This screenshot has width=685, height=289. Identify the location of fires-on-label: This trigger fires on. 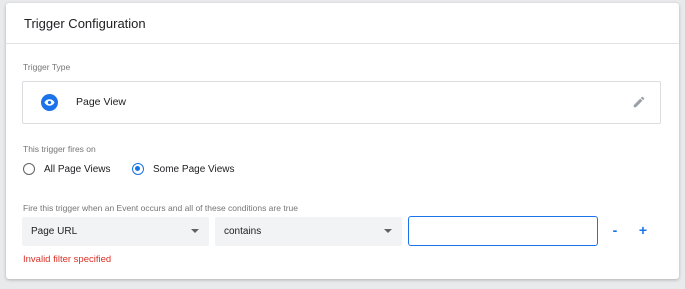
(59, 149).